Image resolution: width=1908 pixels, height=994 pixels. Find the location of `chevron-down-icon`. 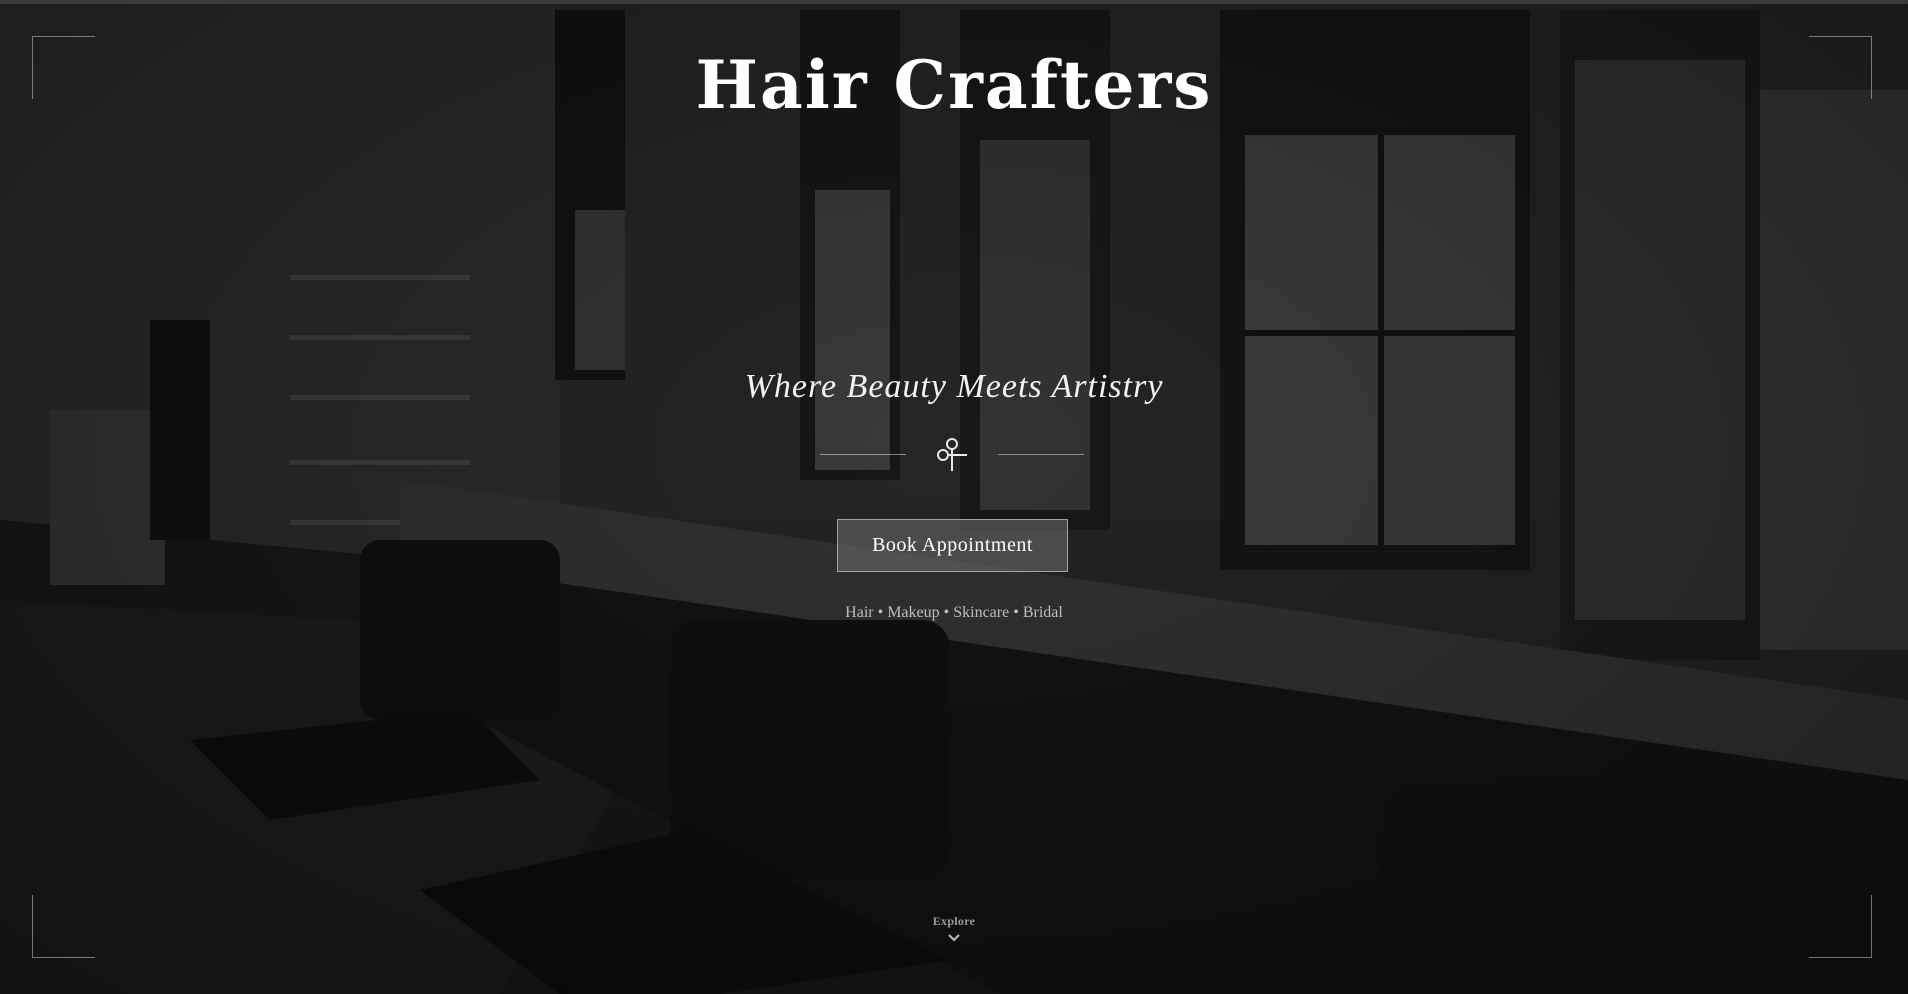

chevron-down-icon is located at coordinates (954, 938).